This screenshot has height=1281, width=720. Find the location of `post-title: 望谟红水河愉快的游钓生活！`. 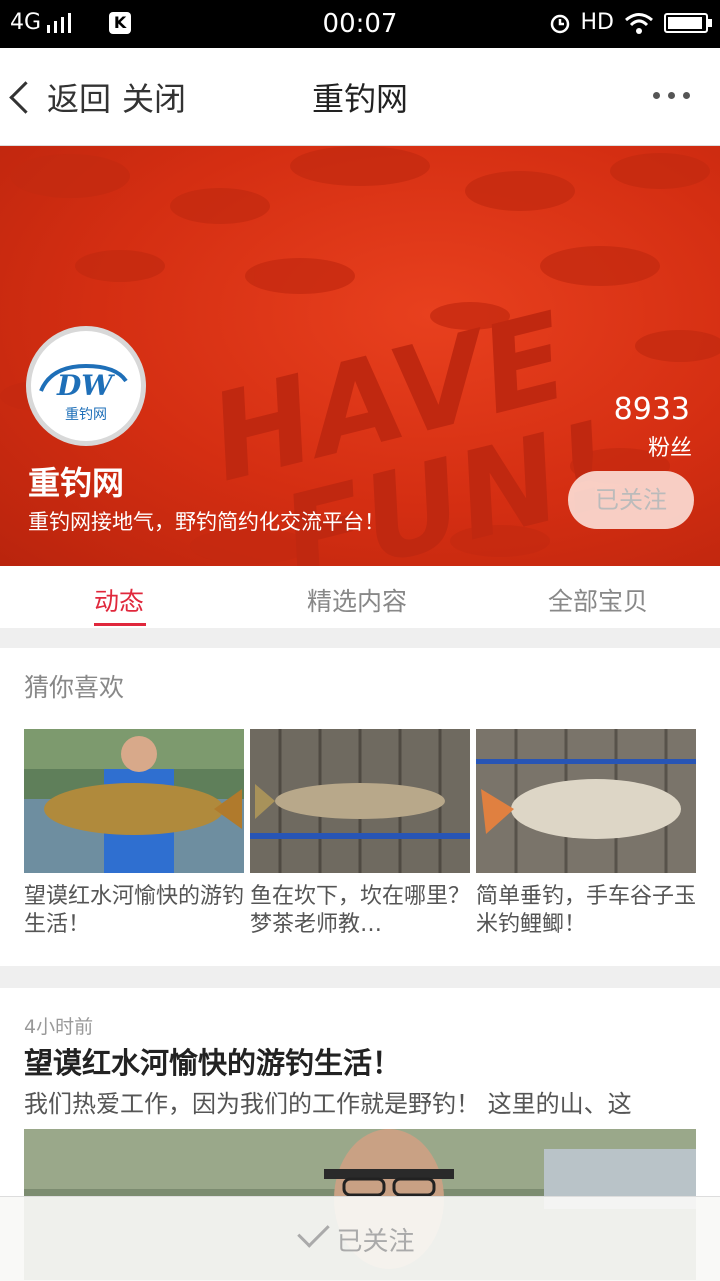

post-title: 望谟红水河愉快的游钓生活！ is located at coordinates (212, 1061).